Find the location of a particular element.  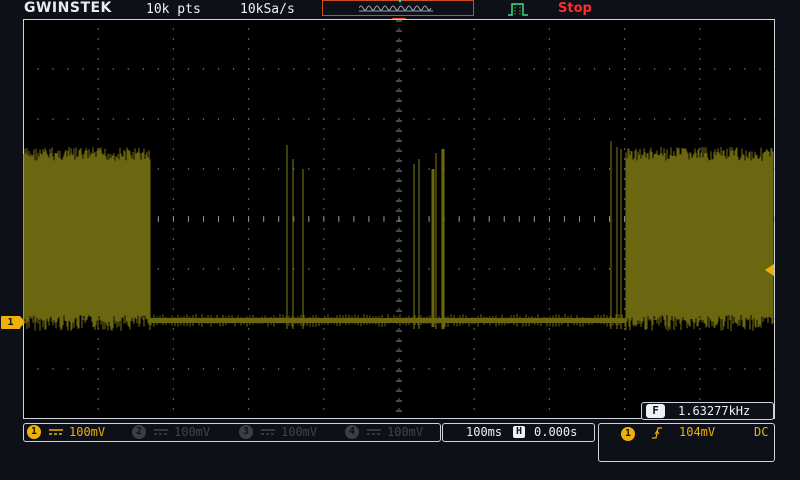

ch1-ground-marker: 1 is located at coordinates (13, 322).